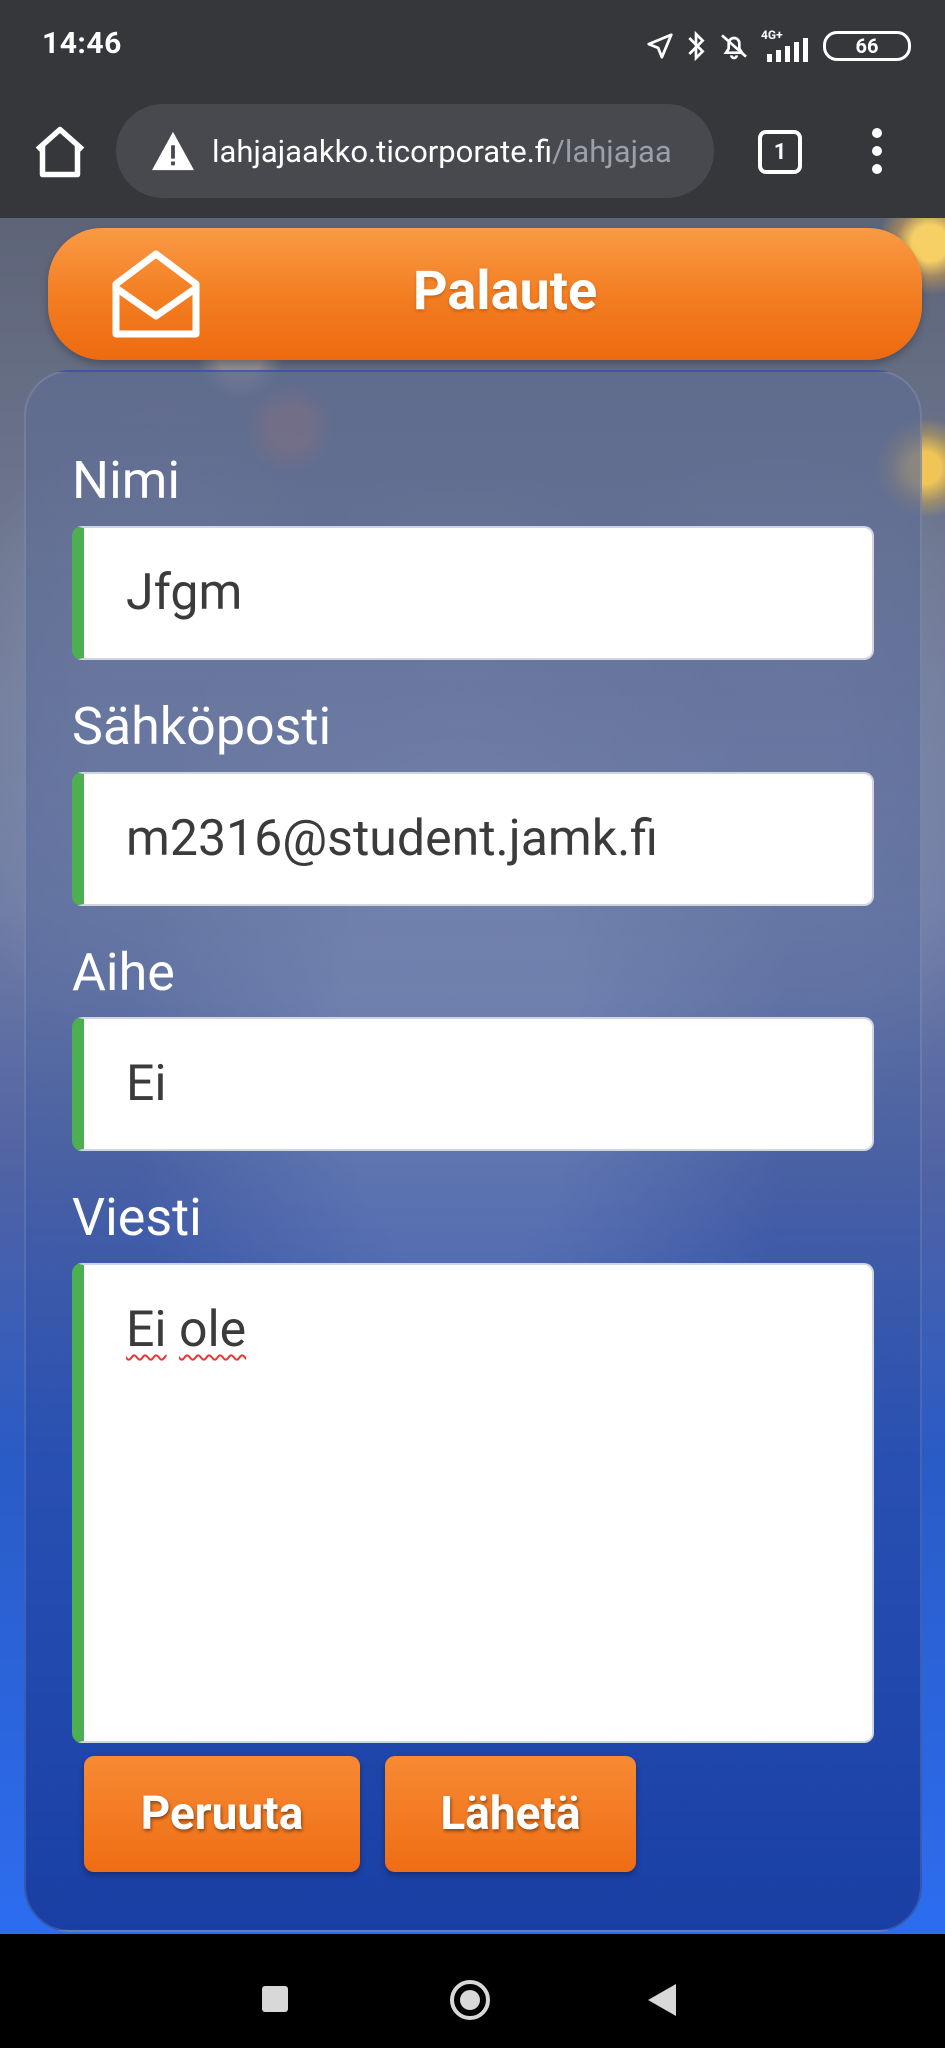 Image resolution: width=945 pixels, height=2048 pixels. Describe the element at coordinates (382, 151) in the screenshot. I see `url-domain: lahjajaakko.ticorporate.fi` at that location.